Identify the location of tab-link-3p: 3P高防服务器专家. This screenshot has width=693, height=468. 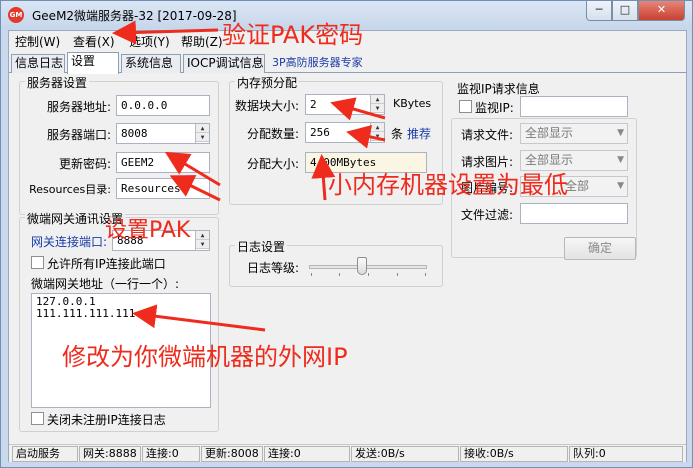
(324, 63).